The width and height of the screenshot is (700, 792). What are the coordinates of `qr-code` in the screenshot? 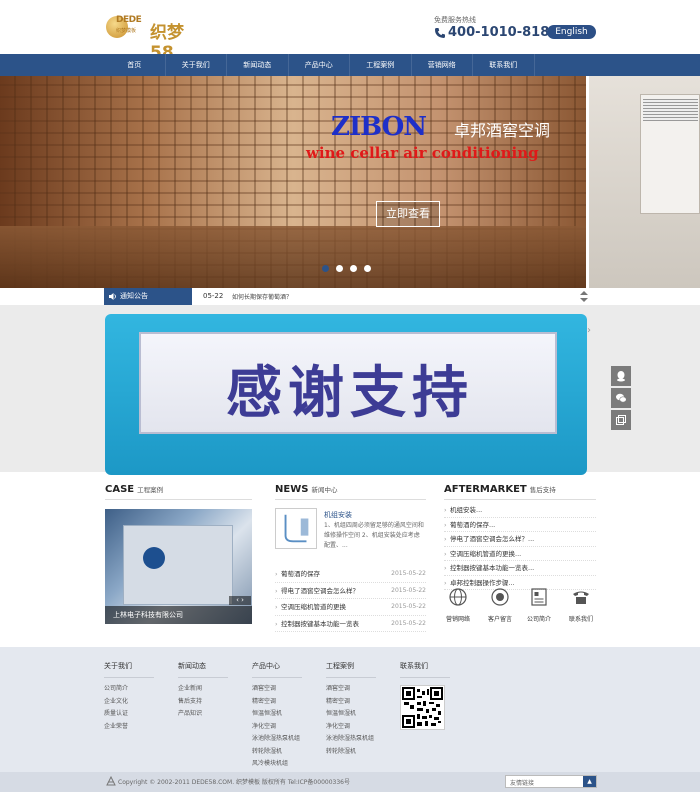 It's located at (422, 707).